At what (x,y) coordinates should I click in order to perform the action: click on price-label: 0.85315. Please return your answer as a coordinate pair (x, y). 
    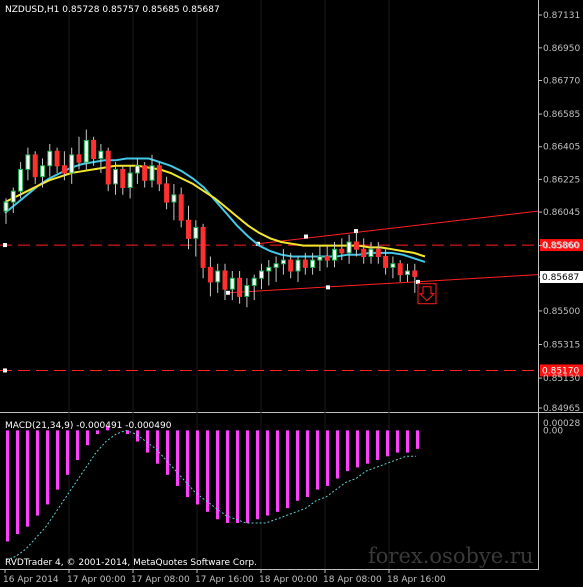
    Looking at the image, I should click on (561, 345).